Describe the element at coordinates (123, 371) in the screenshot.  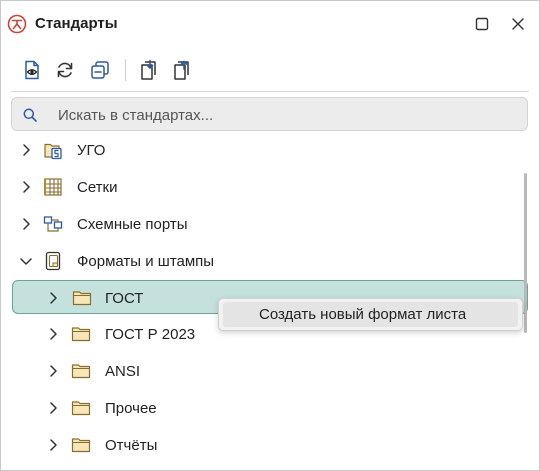
I see `tree-item-label: ANSI` at that location.